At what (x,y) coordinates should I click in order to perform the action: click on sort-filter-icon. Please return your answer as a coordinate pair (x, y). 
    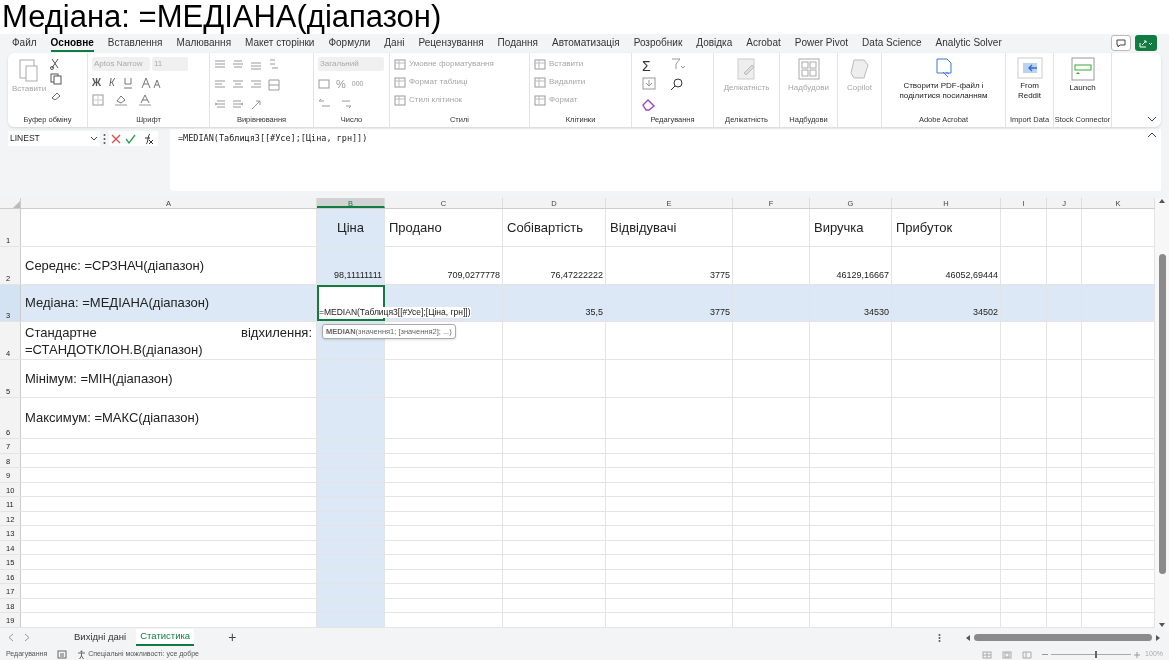
    Looking at the image, I should click on (678, 64).